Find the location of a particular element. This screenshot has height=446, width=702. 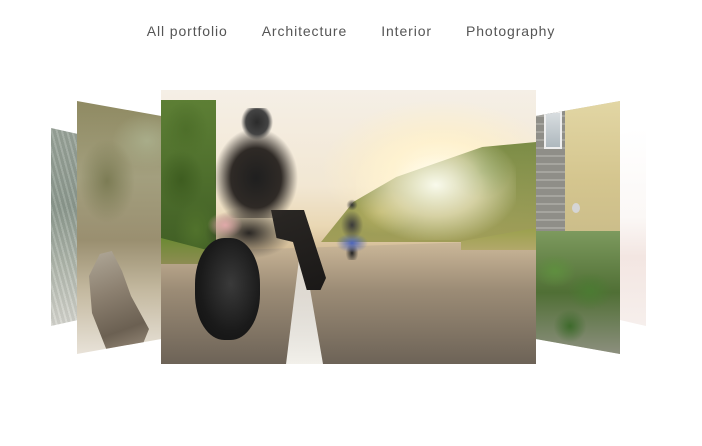

carousel-slide-far-right is located at coordinates (633, 227).